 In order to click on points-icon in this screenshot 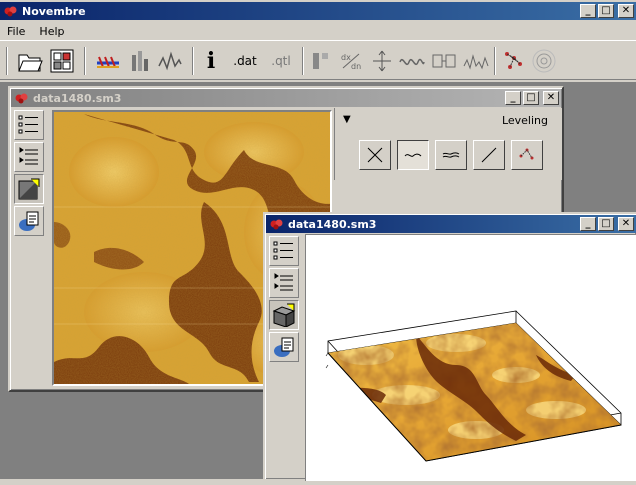, I will do `click(526, 154)`.